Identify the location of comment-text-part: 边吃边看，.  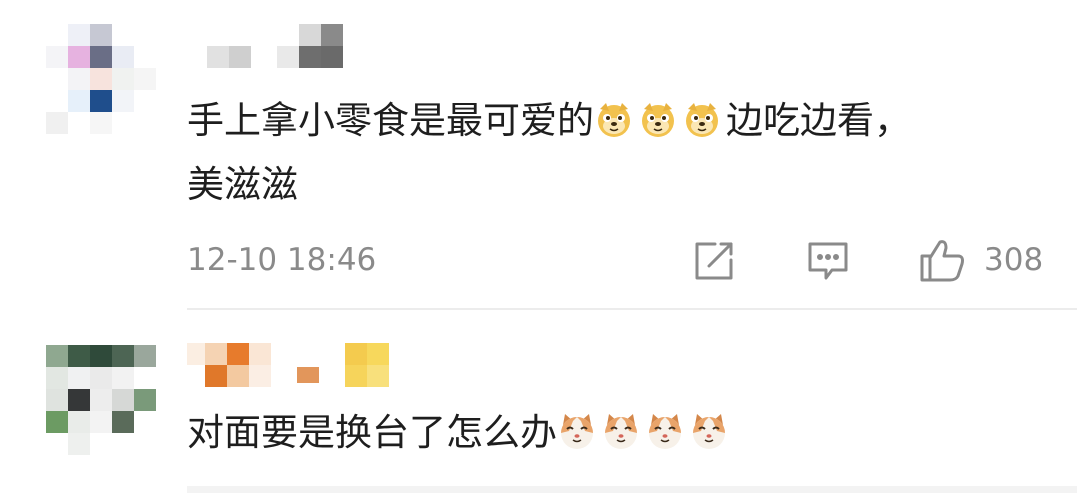
(818, 120).